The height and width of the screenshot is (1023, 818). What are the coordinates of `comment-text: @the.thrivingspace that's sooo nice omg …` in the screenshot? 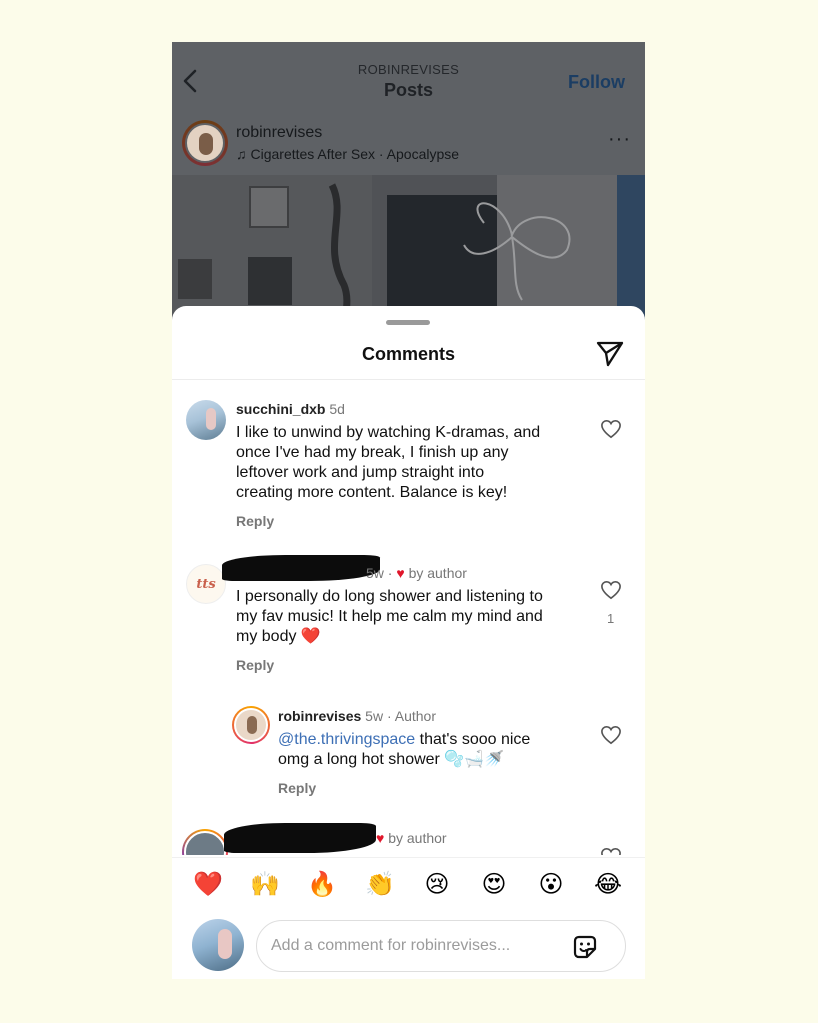 It's located at (404, 750).